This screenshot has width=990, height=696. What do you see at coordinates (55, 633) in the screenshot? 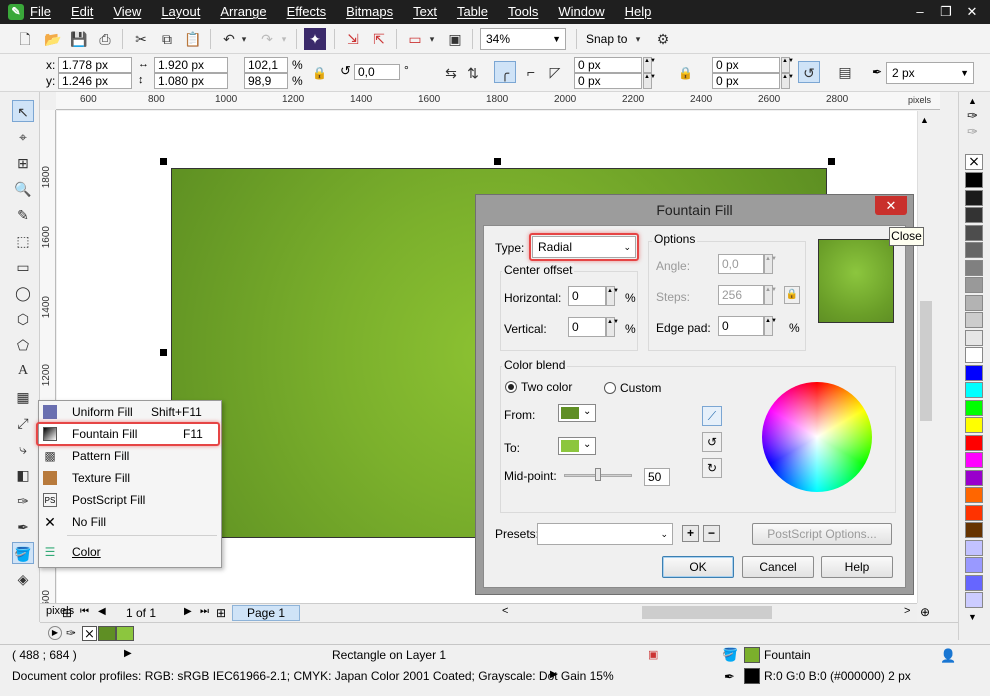
I see `palette-menu-icon: ▶` at bounding box center [55, 633].